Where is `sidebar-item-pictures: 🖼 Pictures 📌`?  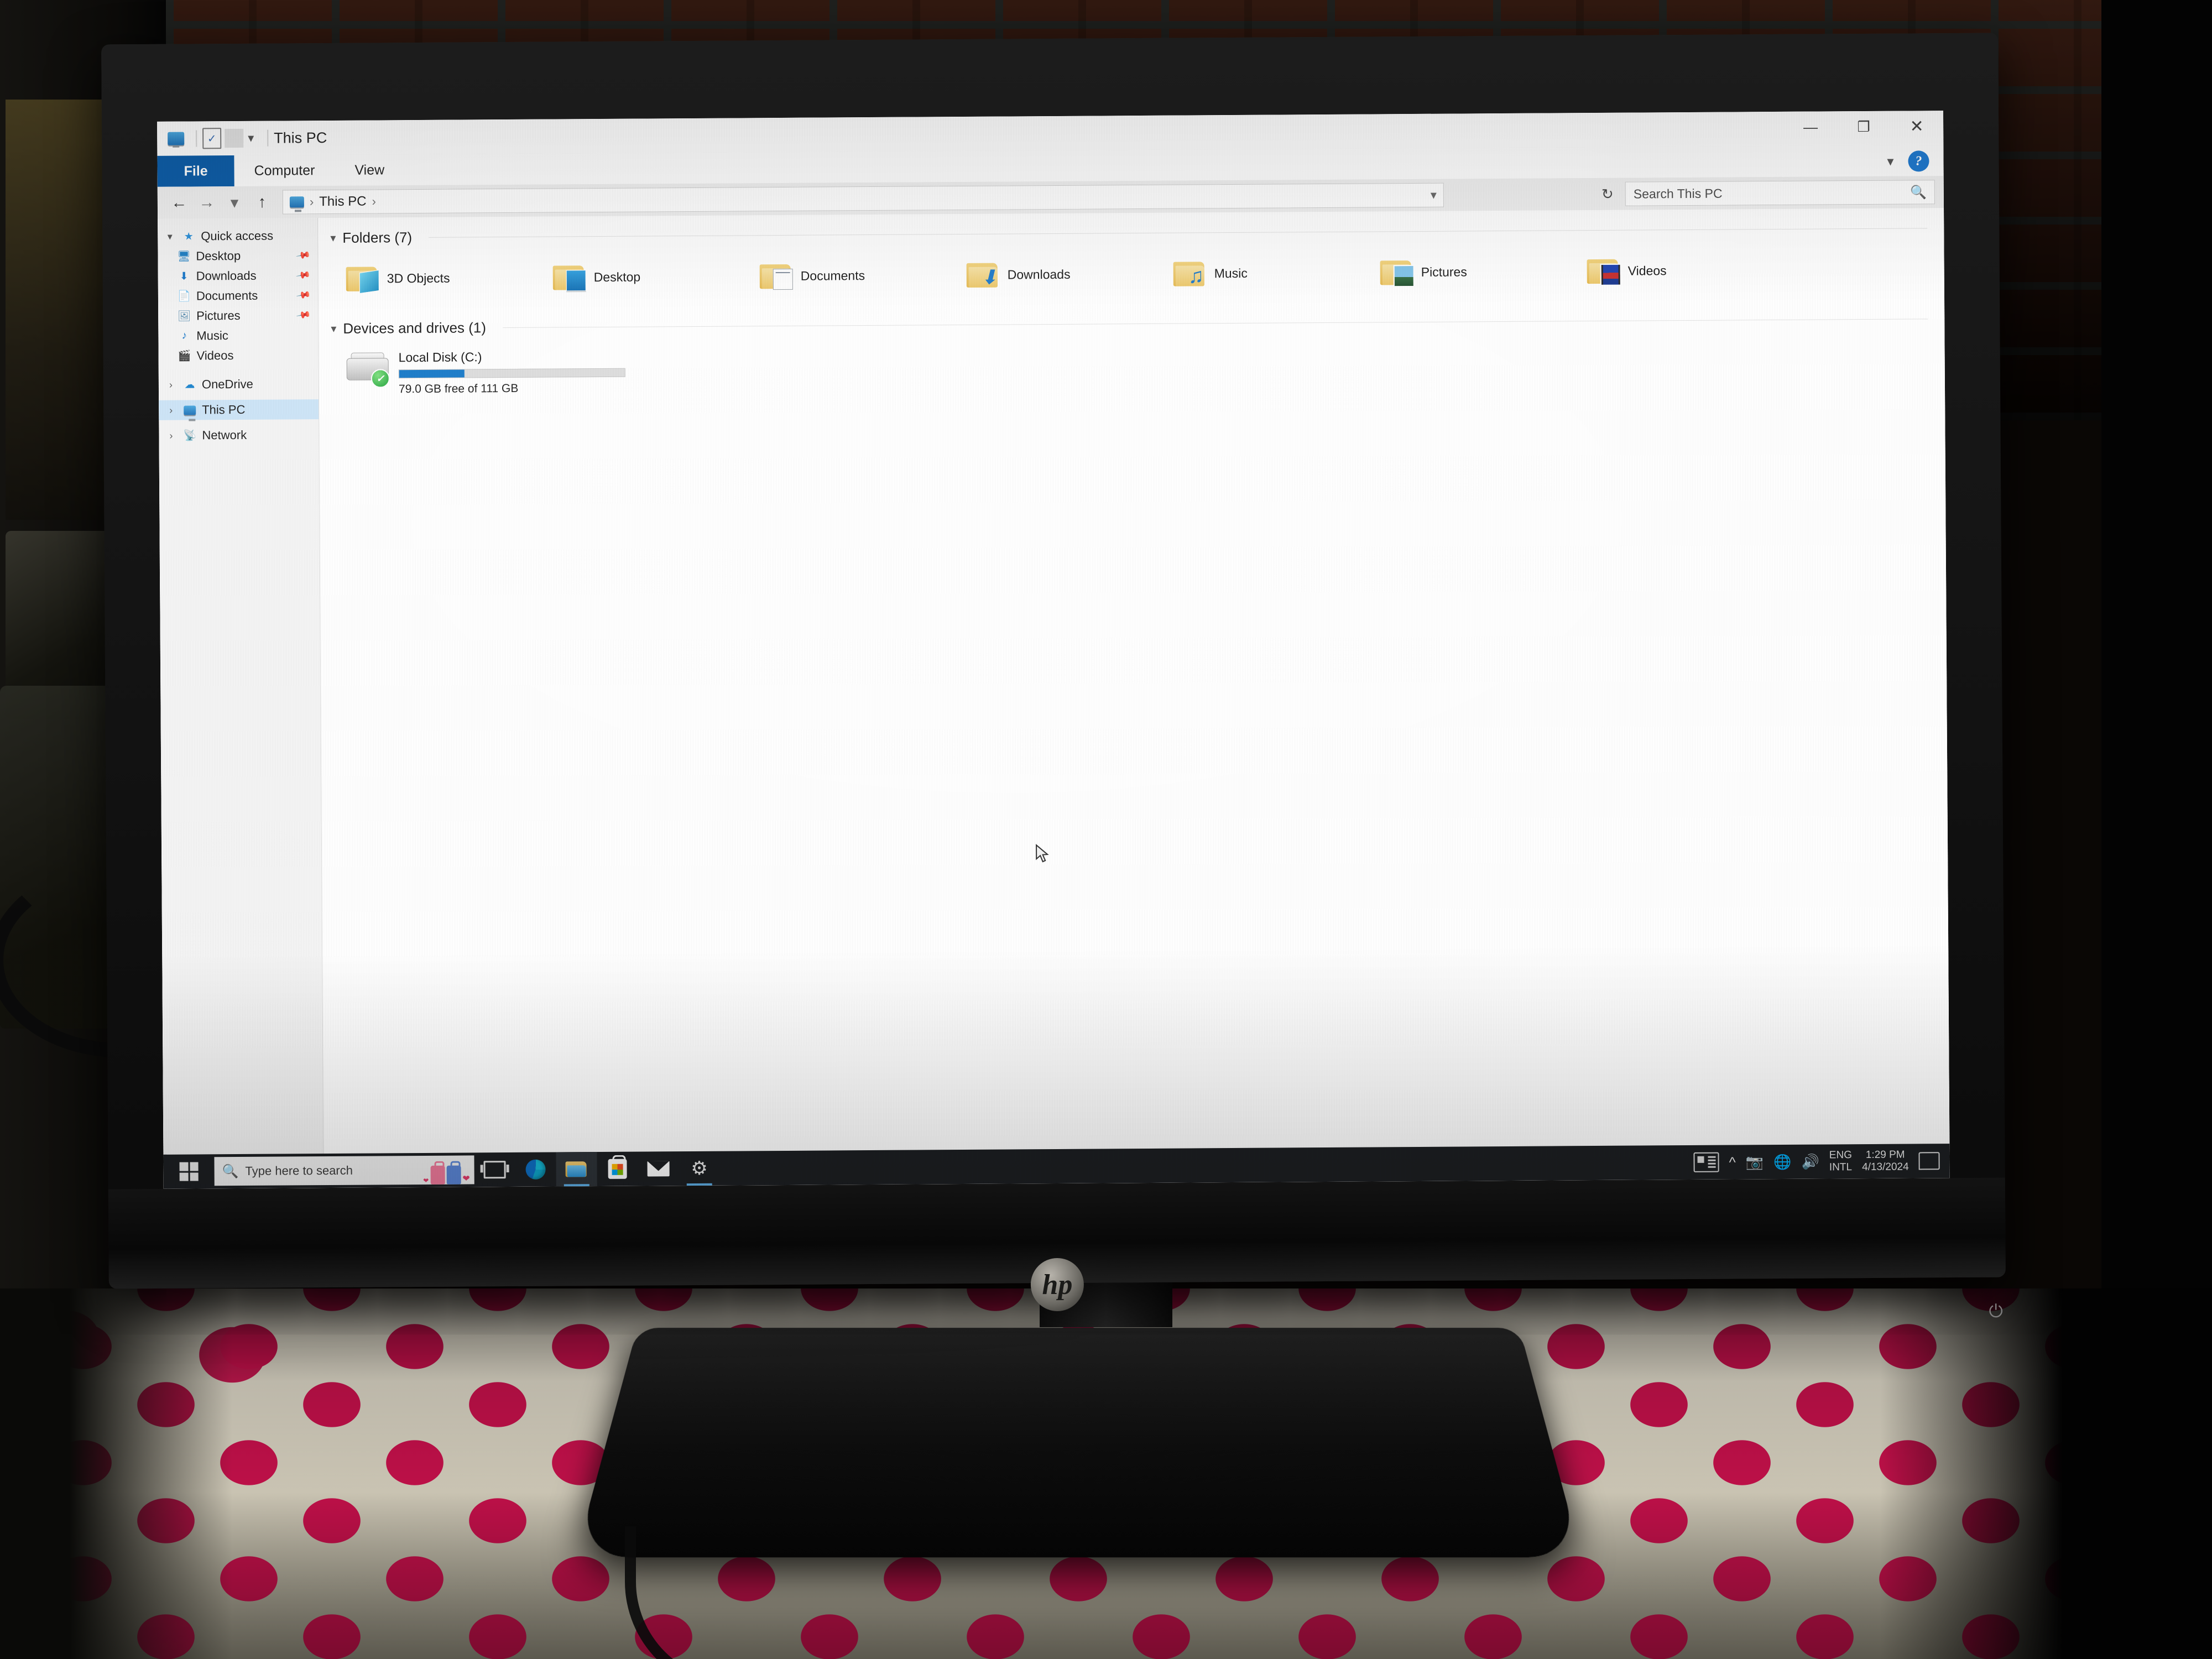 sidebar-item-pictures: 🖼 Pictures 📌 is located at coordinates (238, 316).